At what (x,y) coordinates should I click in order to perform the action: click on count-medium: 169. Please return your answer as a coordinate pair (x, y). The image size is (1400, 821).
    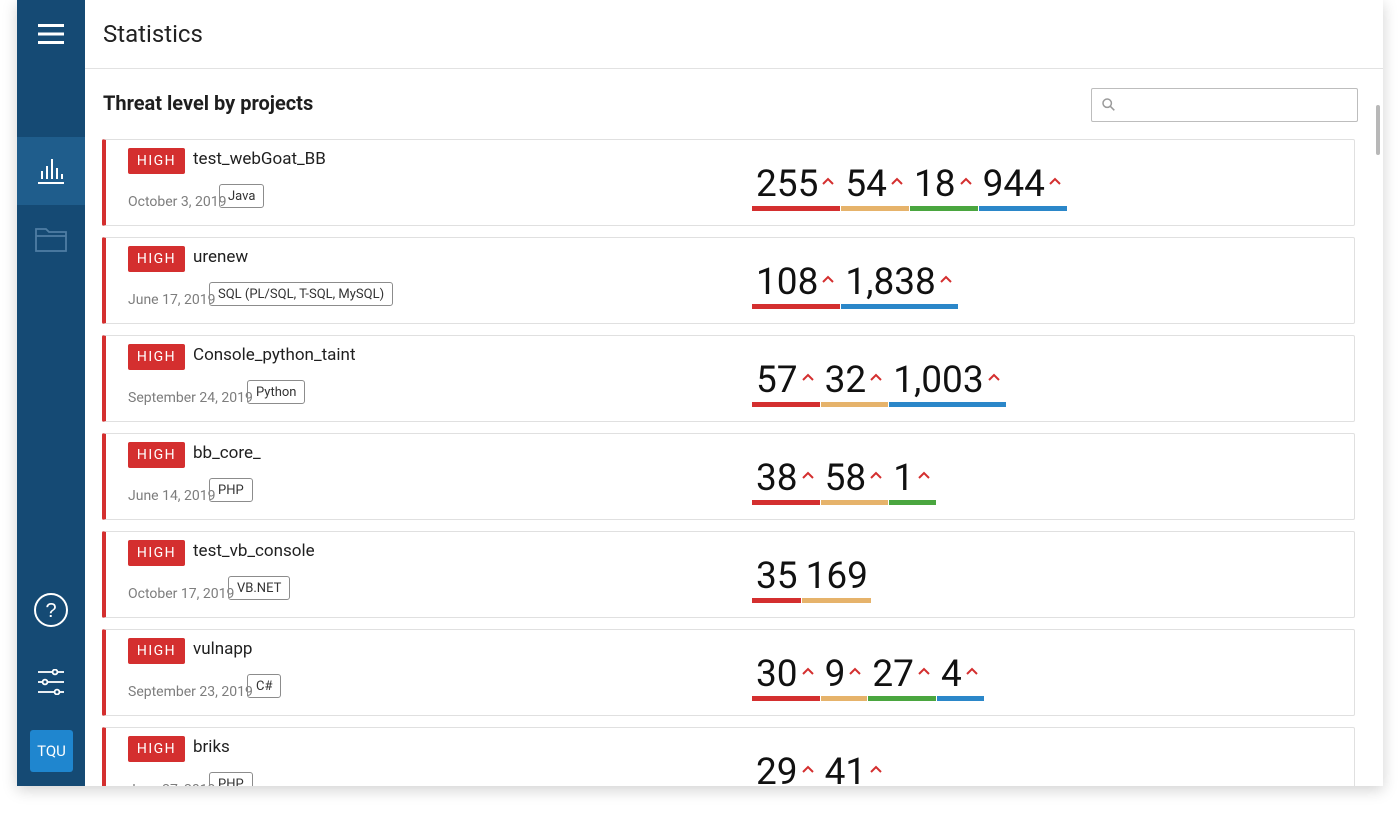
    Looking at the image, I should click on (836, 579).